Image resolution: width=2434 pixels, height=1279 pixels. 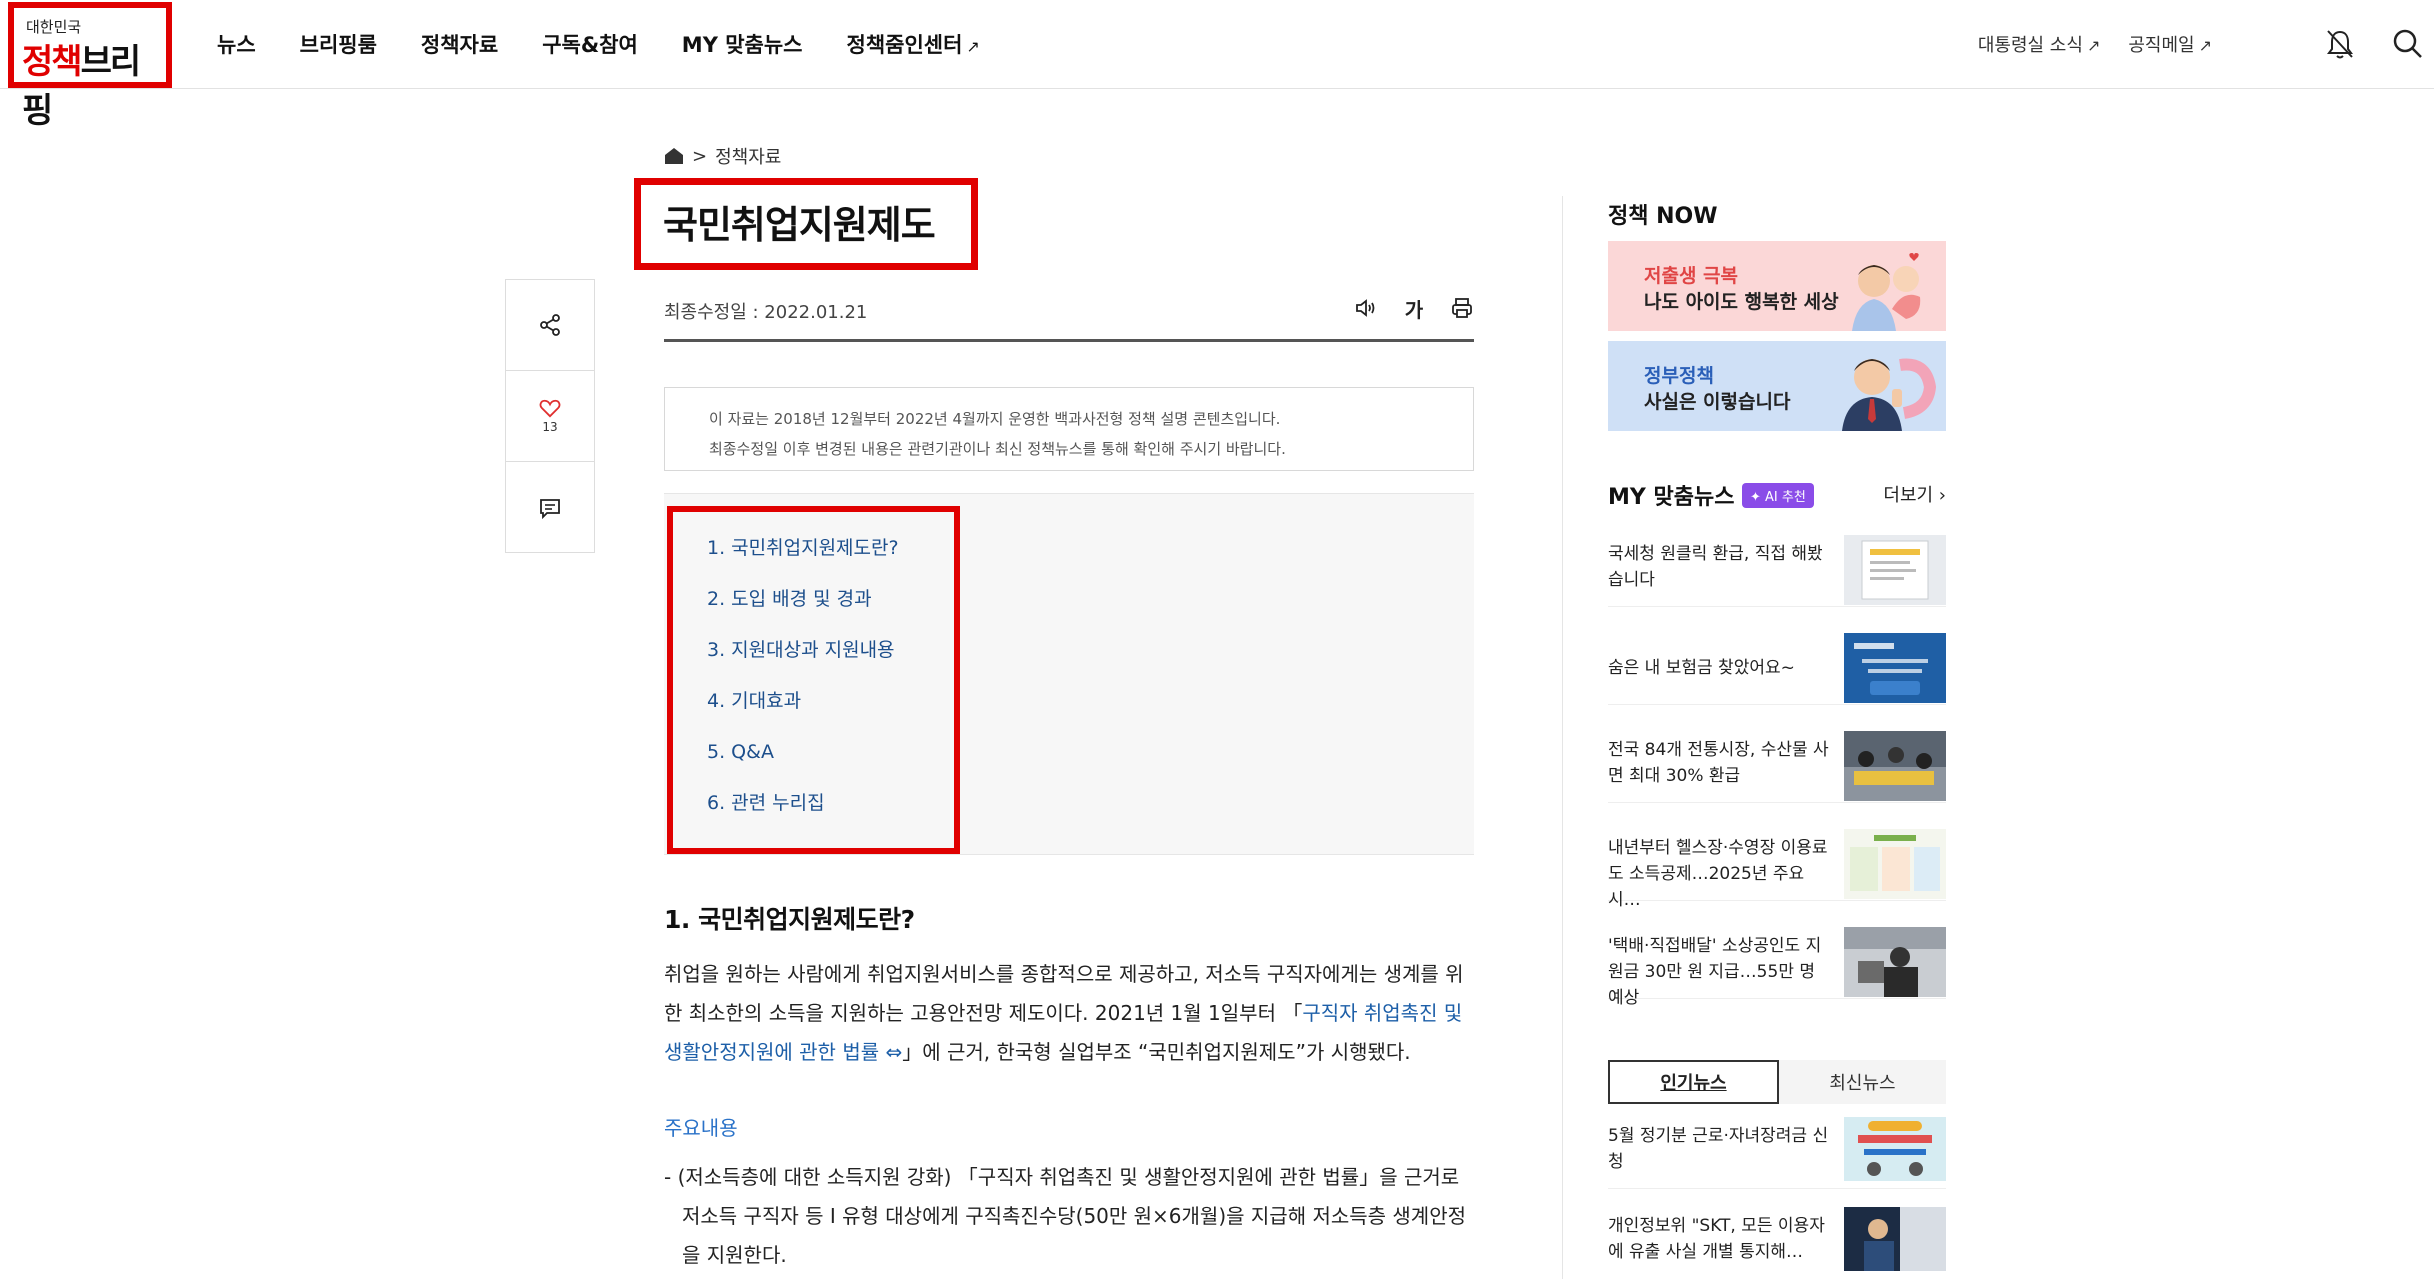 I want to click on last-modified-date: 최종수정일 : 2022.01.21, so click(x=766, y=312).